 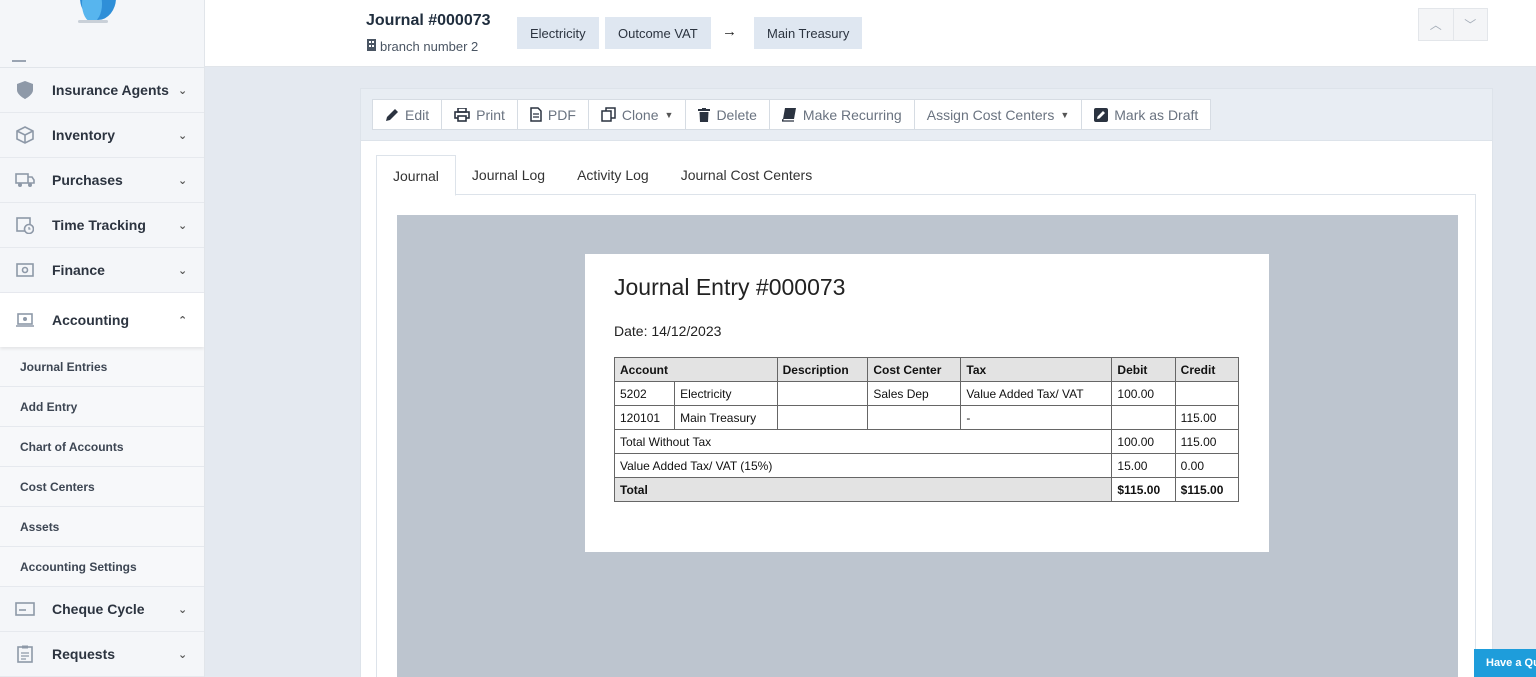 I want to click on make-recurring-button: Make Recurring, so click(x=841, y=114).